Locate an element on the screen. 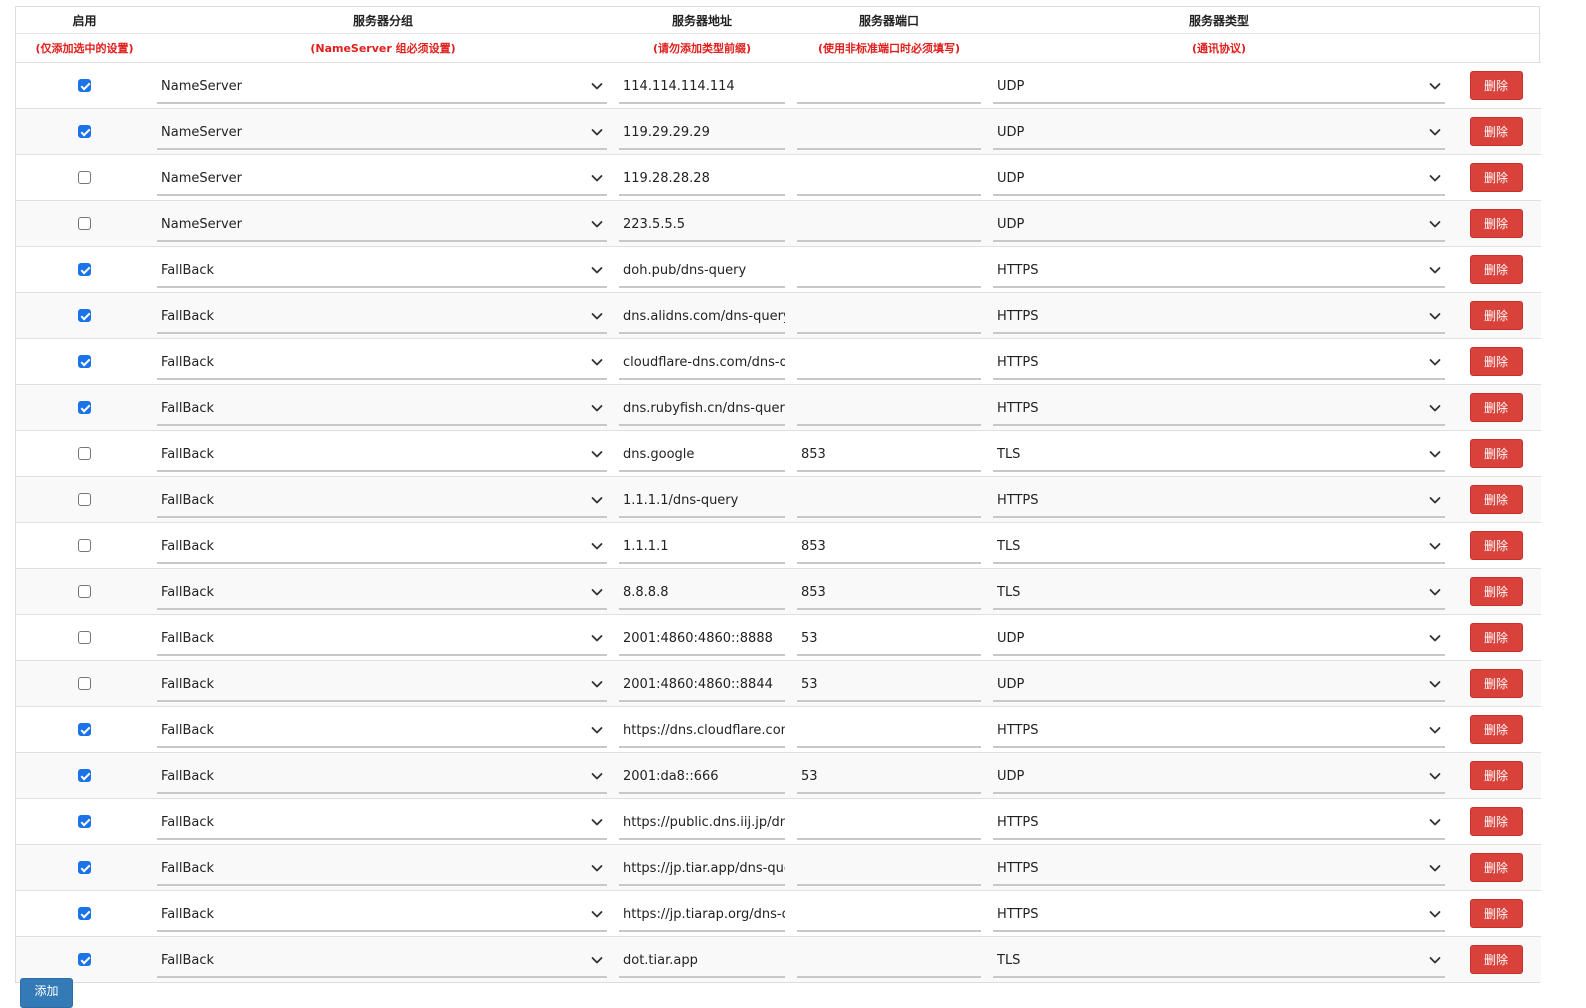 The width and height of the screenshot is (1586, 1008). address-input: dns.alidns.com/dns-query is located at coordinates (702, 318).